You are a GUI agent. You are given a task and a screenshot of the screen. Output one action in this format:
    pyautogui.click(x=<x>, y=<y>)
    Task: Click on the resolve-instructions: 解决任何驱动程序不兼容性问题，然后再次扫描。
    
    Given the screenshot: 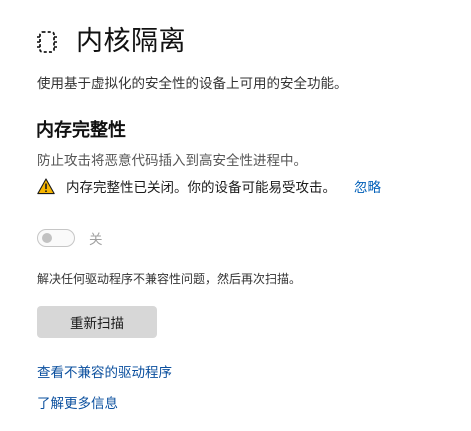 What is the action you would take?
    pyautogui.click(x=169, y=279)
    